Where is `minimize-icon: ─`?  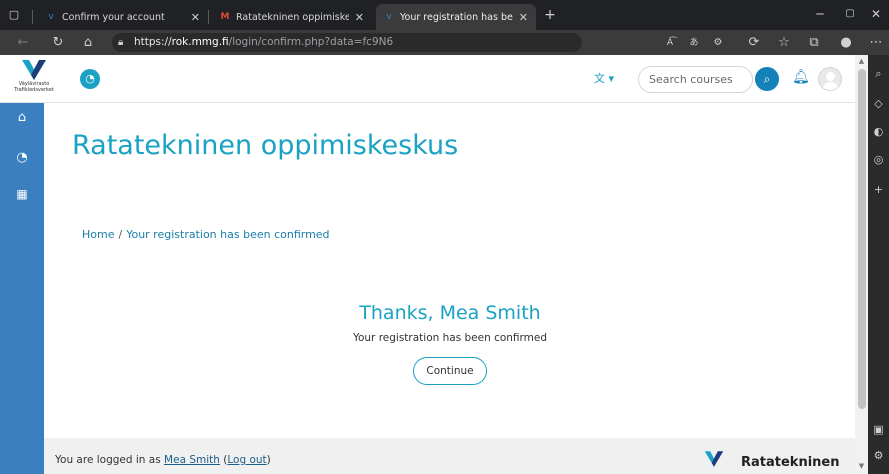 minimize-icon: ─ is located at coordinates (820, 14).